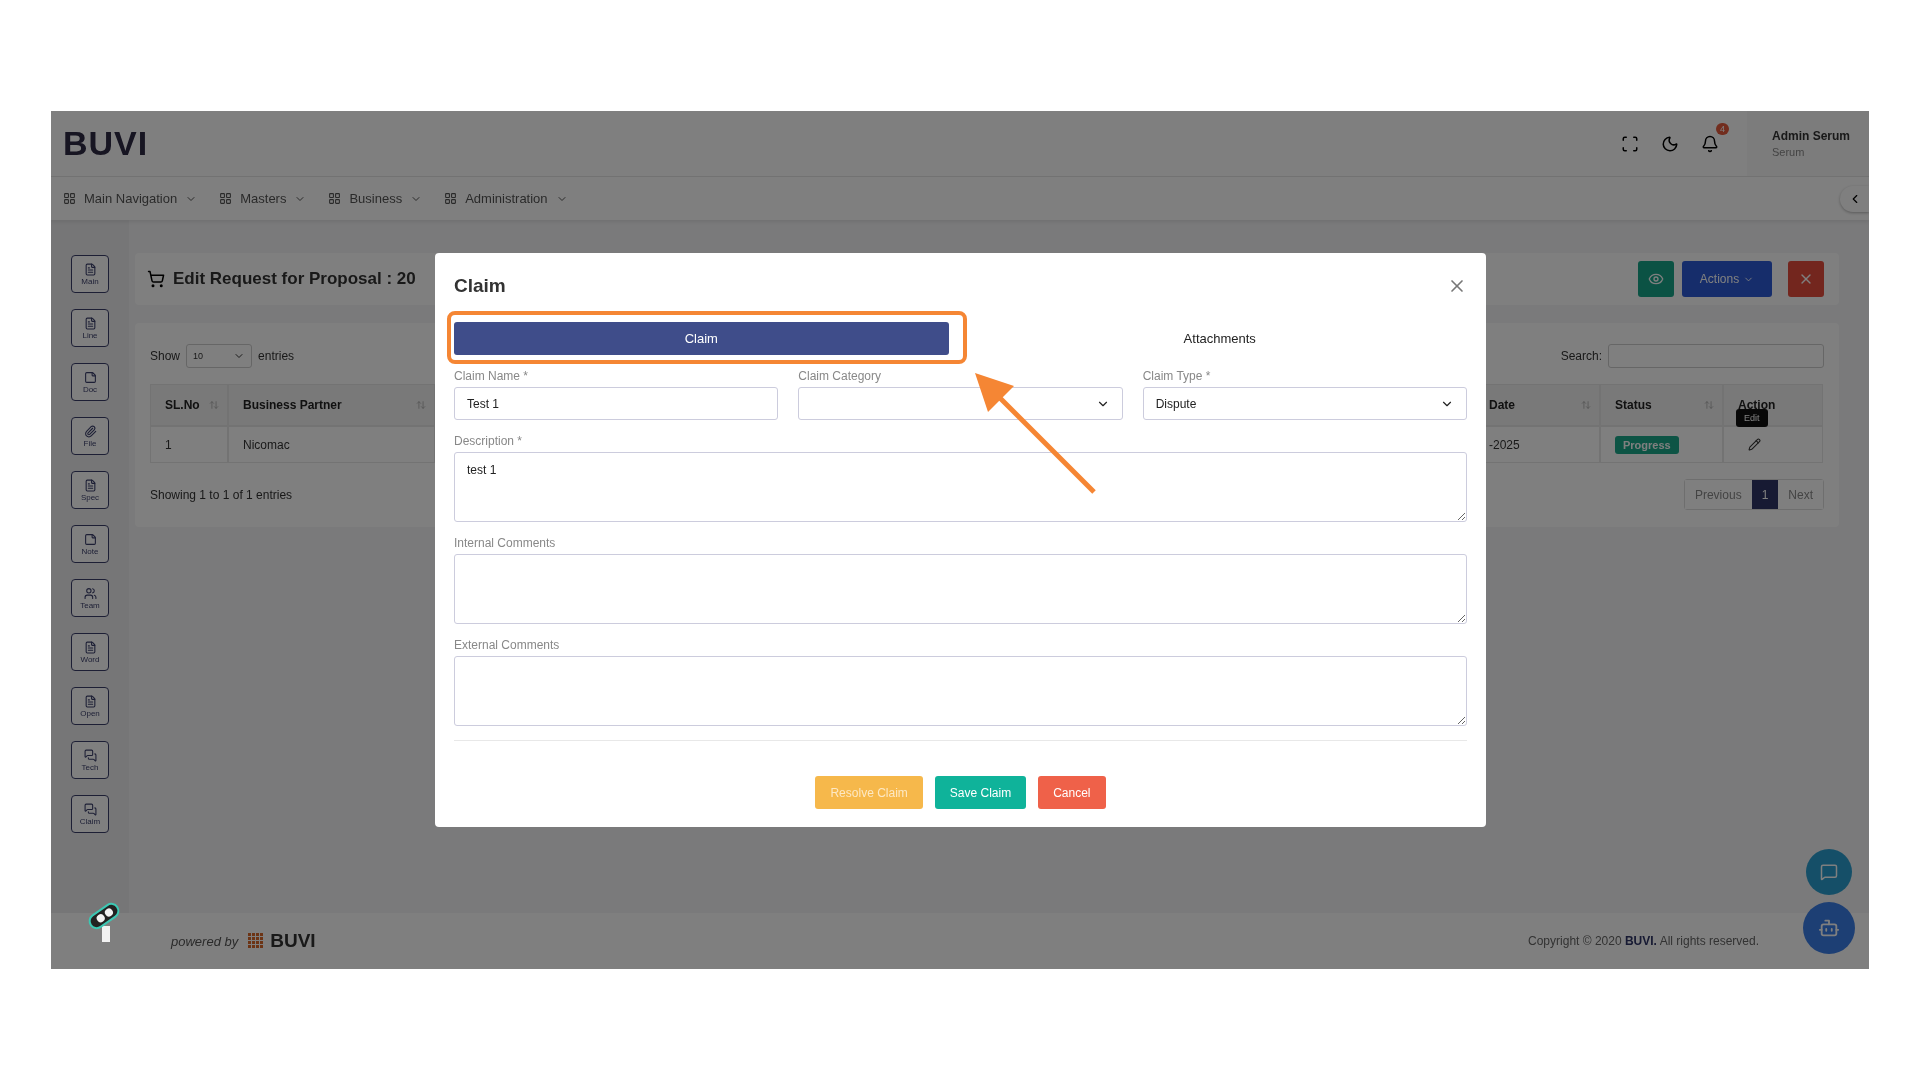  Describe the element at coordinates (293, 941) in the screenshot. I see `footer-brand: BUVI` at that location.